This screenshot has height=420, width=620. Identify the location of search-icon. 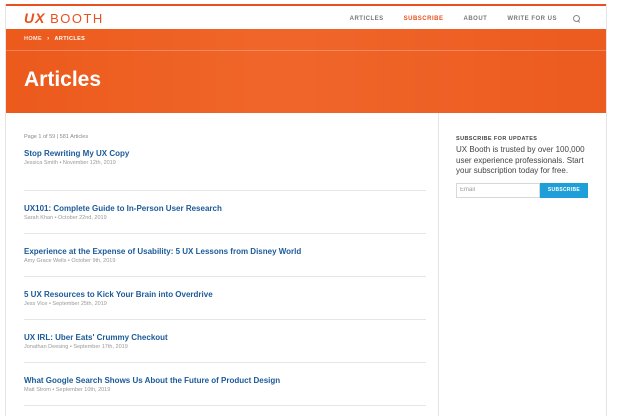
(576, 18).